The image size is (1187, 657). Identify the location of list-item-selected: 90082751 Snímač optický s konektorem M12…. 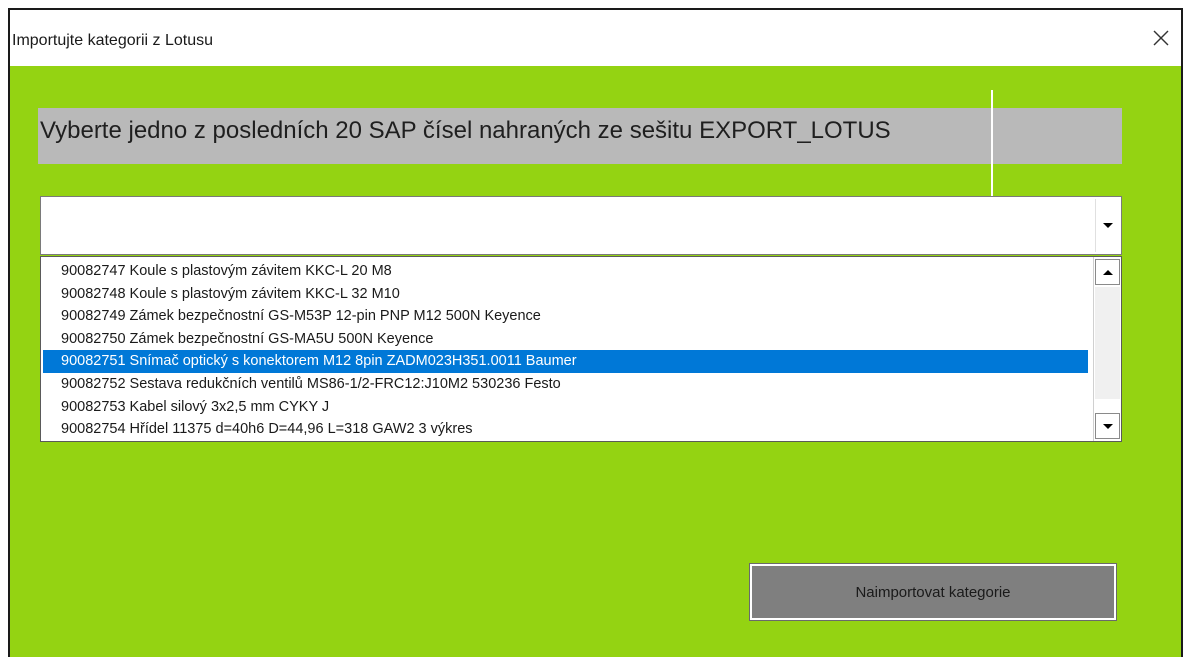
(565, 361).